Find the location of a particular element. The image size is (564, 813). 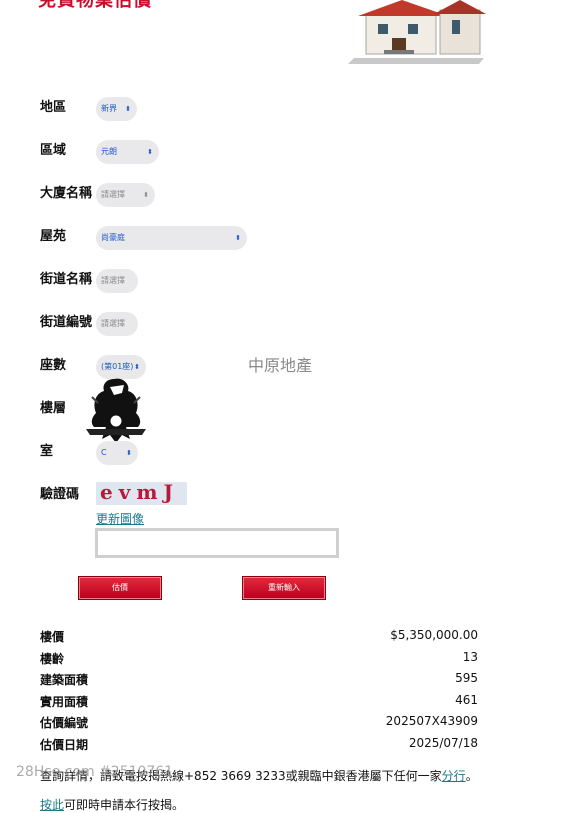

district-label: 地區 is located at coordinates (53, 107).